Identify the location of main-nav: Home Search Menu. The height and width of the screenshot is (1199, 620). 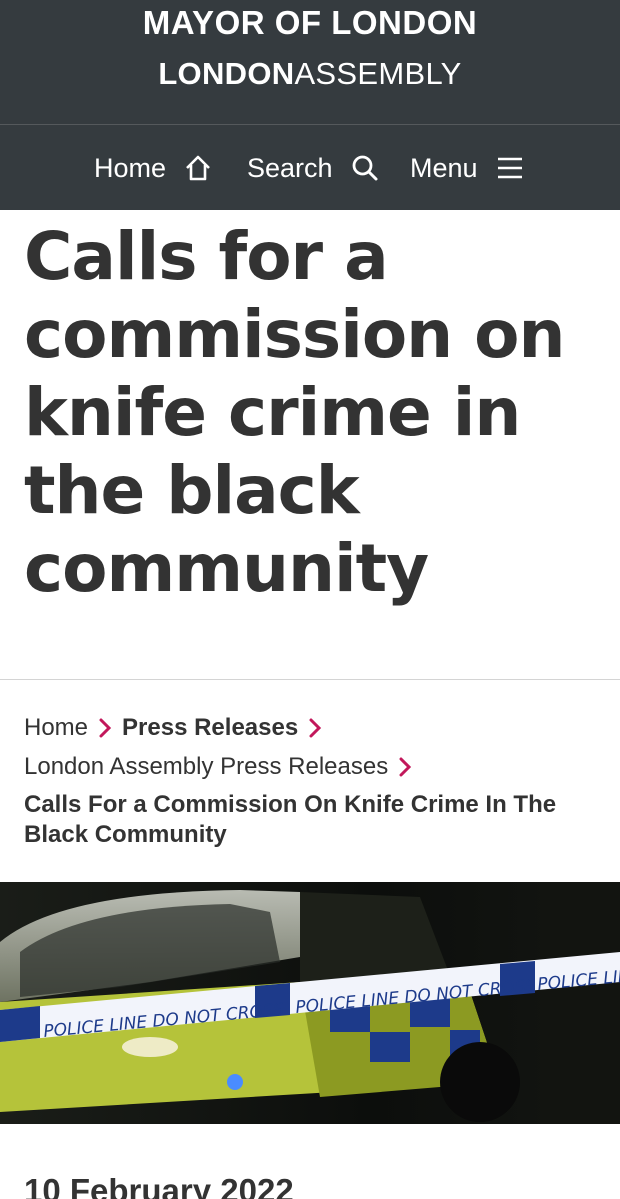
(310, 167).